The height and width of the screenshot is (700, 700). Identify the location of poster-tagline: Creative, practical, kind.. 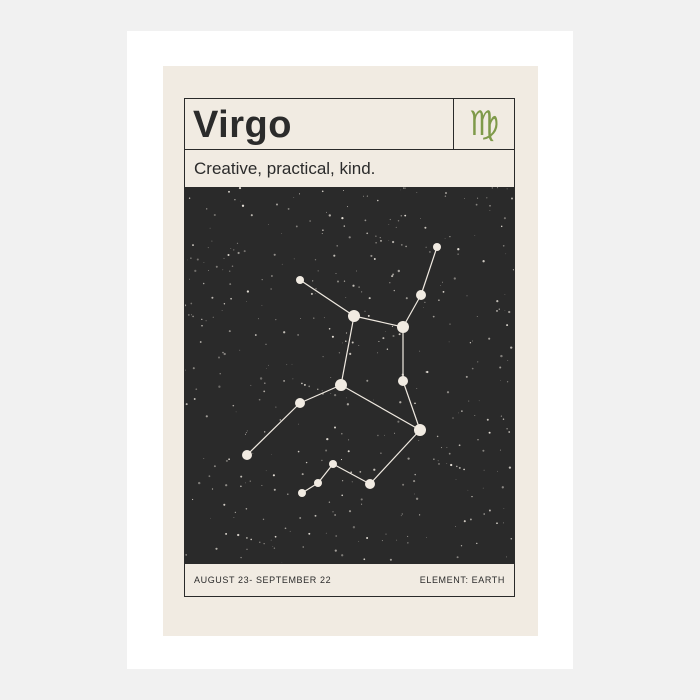
(285, 168).